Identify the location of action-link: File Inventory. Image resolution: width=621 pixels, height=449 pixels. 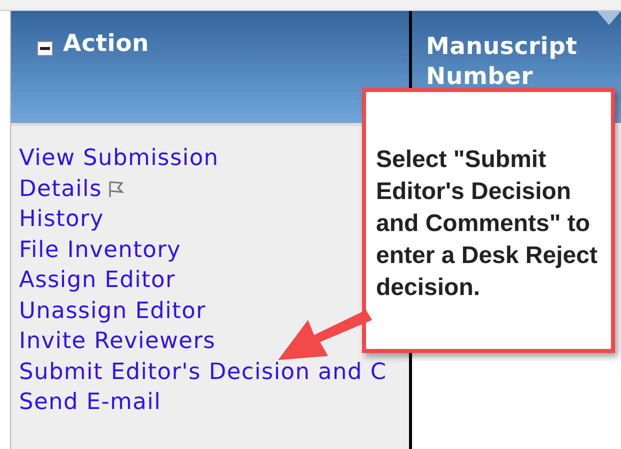
(100, 249).